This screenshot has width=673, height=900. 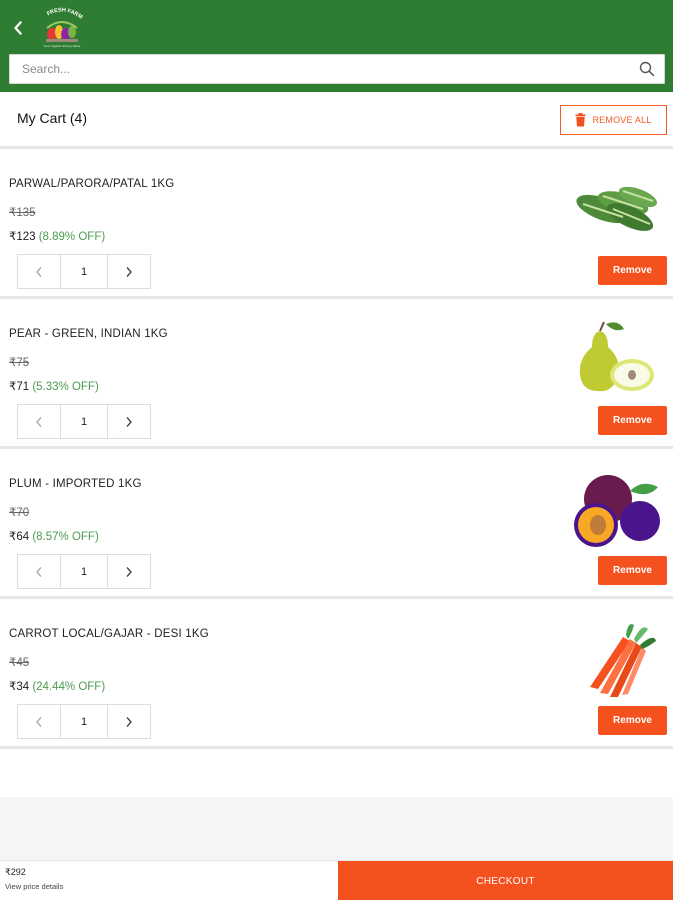 What do you see at coordinates (19, 387) in the screenshot?
I see `item-price: ₹71` at bounding box center [19, 387].